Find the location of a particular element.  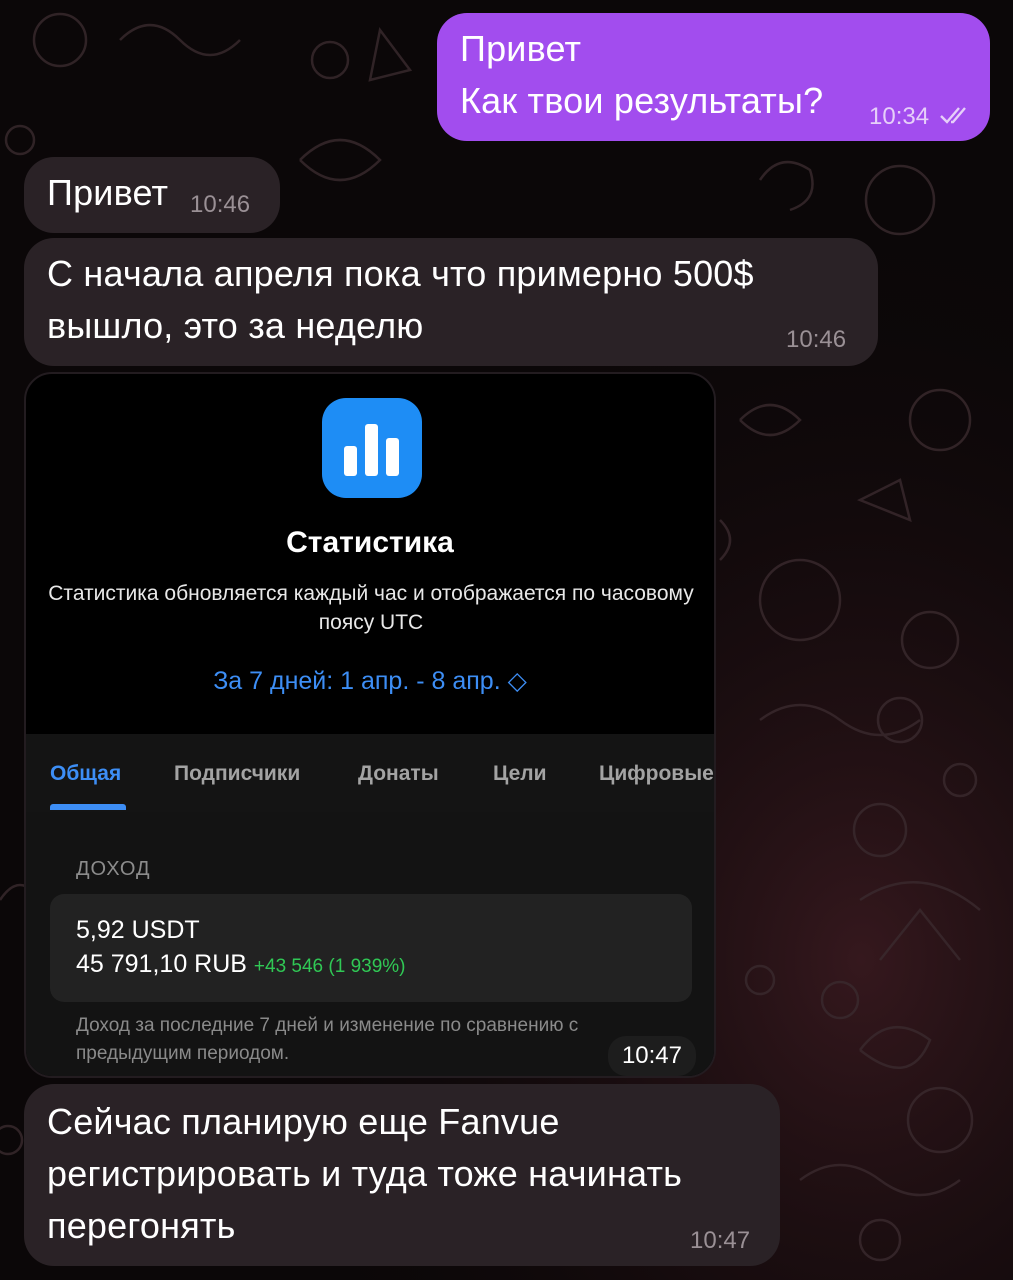

tab-digital: Цифровые is located at coordinates (656, 774).